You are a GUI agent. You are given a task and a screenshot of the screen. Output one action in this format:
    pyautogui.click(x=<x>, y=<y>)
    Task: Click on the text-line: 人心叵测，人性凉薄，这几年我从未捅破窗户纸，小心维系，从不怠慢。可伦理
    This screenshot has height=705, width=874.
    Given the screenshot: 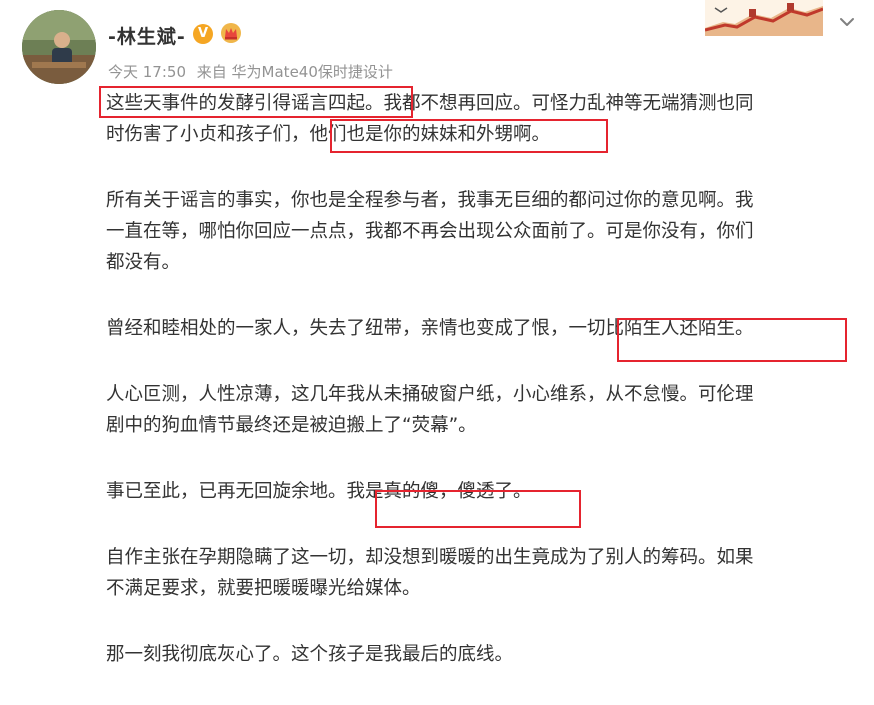 What is the action you would take?
    pyautogui.click(x=430, y=394)
    